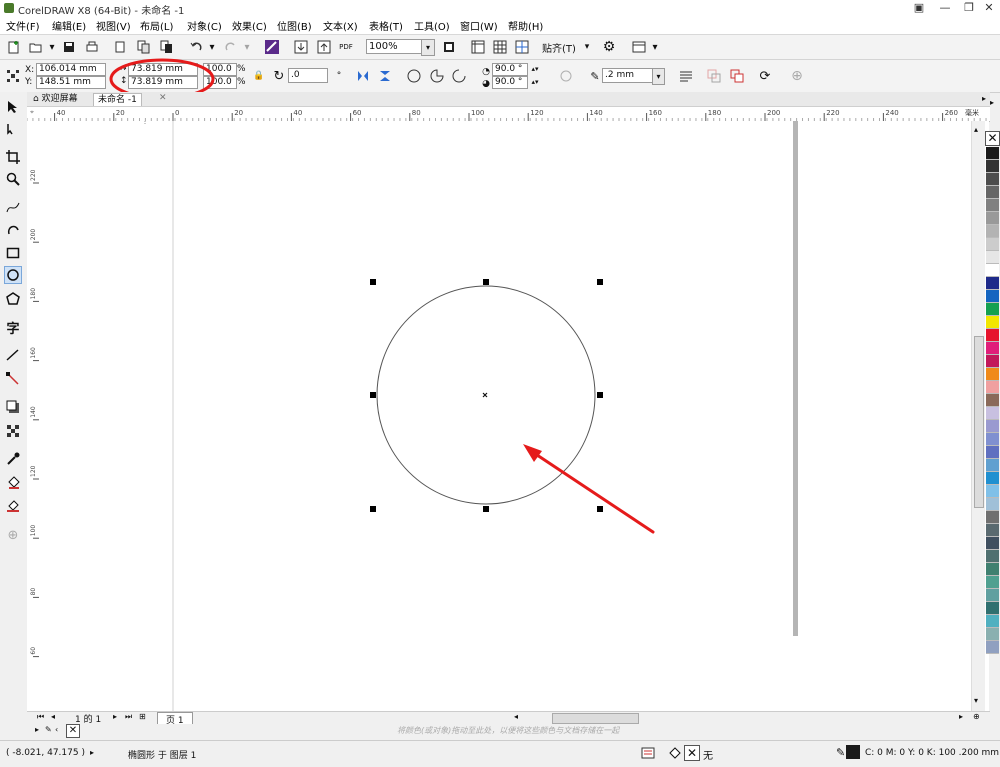  I want to click on zoom-level-field: 100%, so click(397, 46).